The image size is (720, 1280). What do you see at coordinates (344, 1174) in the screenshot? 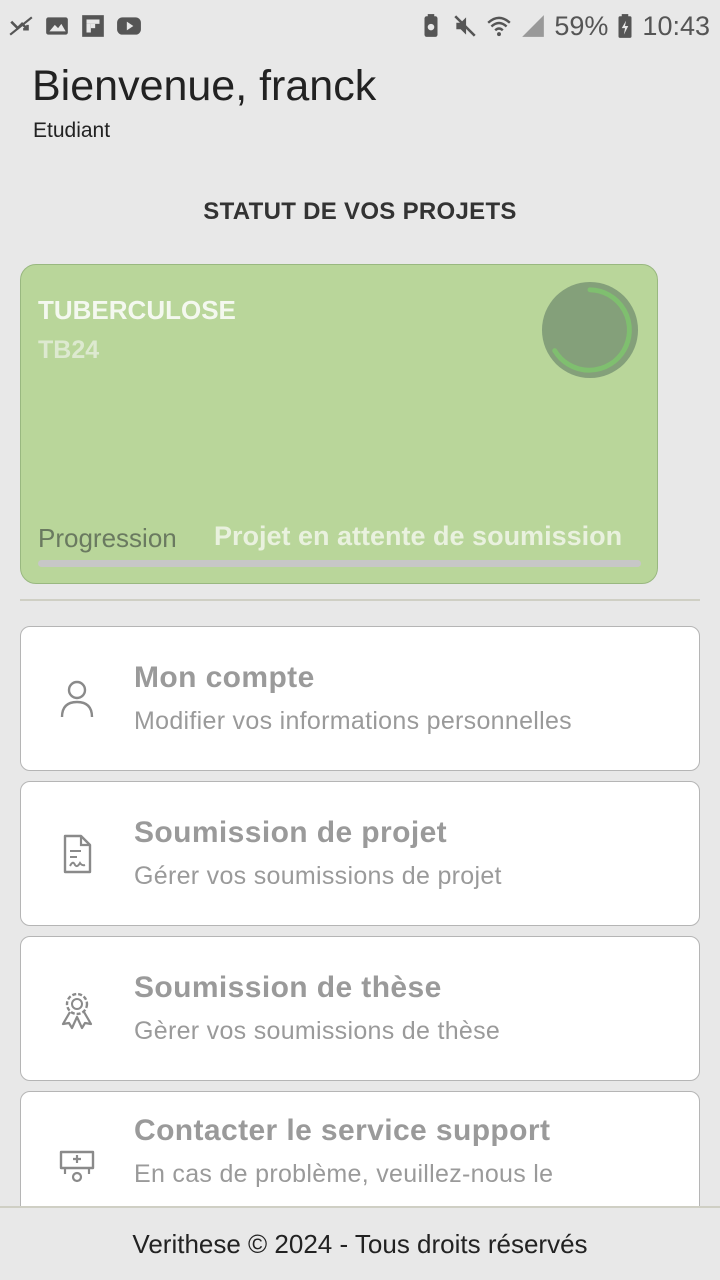
I see `menu-subtitle: En cas de problème, veuillez-nous le` at bounding box center [344, 1174].